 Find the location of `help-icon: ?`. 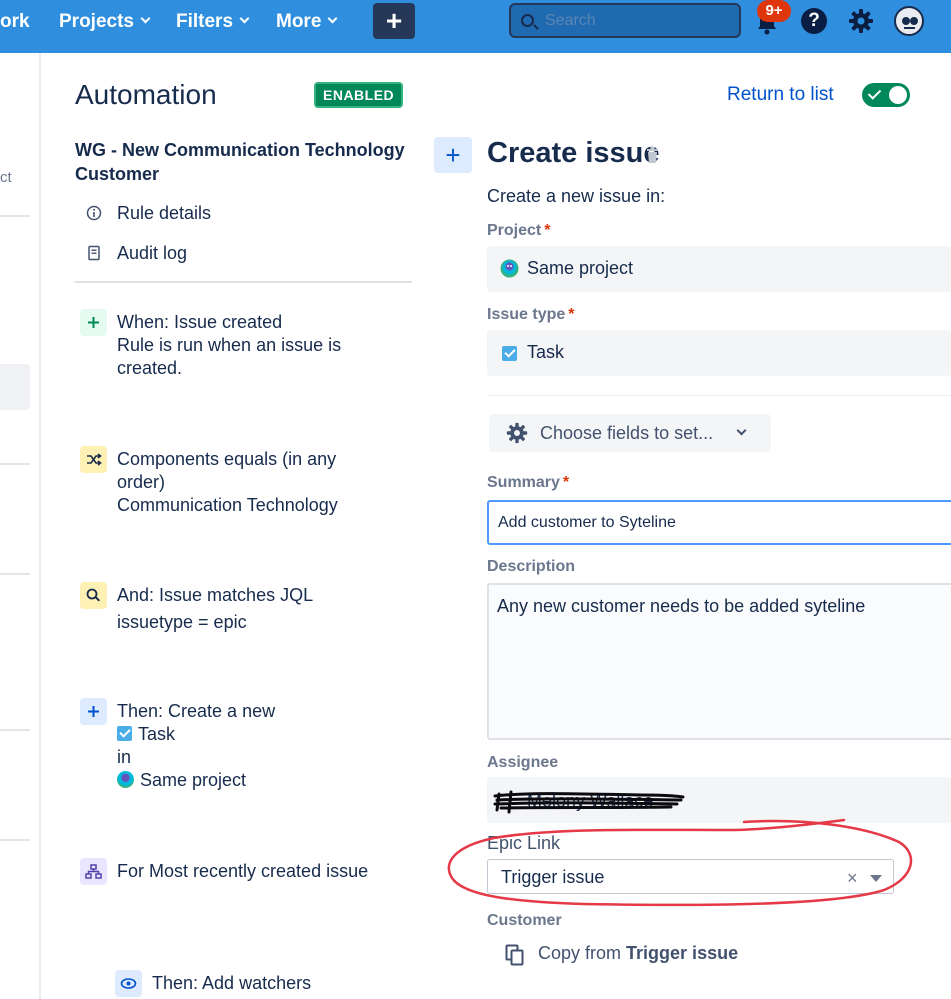

help-icon: ? is located at coordinates (814, 21).